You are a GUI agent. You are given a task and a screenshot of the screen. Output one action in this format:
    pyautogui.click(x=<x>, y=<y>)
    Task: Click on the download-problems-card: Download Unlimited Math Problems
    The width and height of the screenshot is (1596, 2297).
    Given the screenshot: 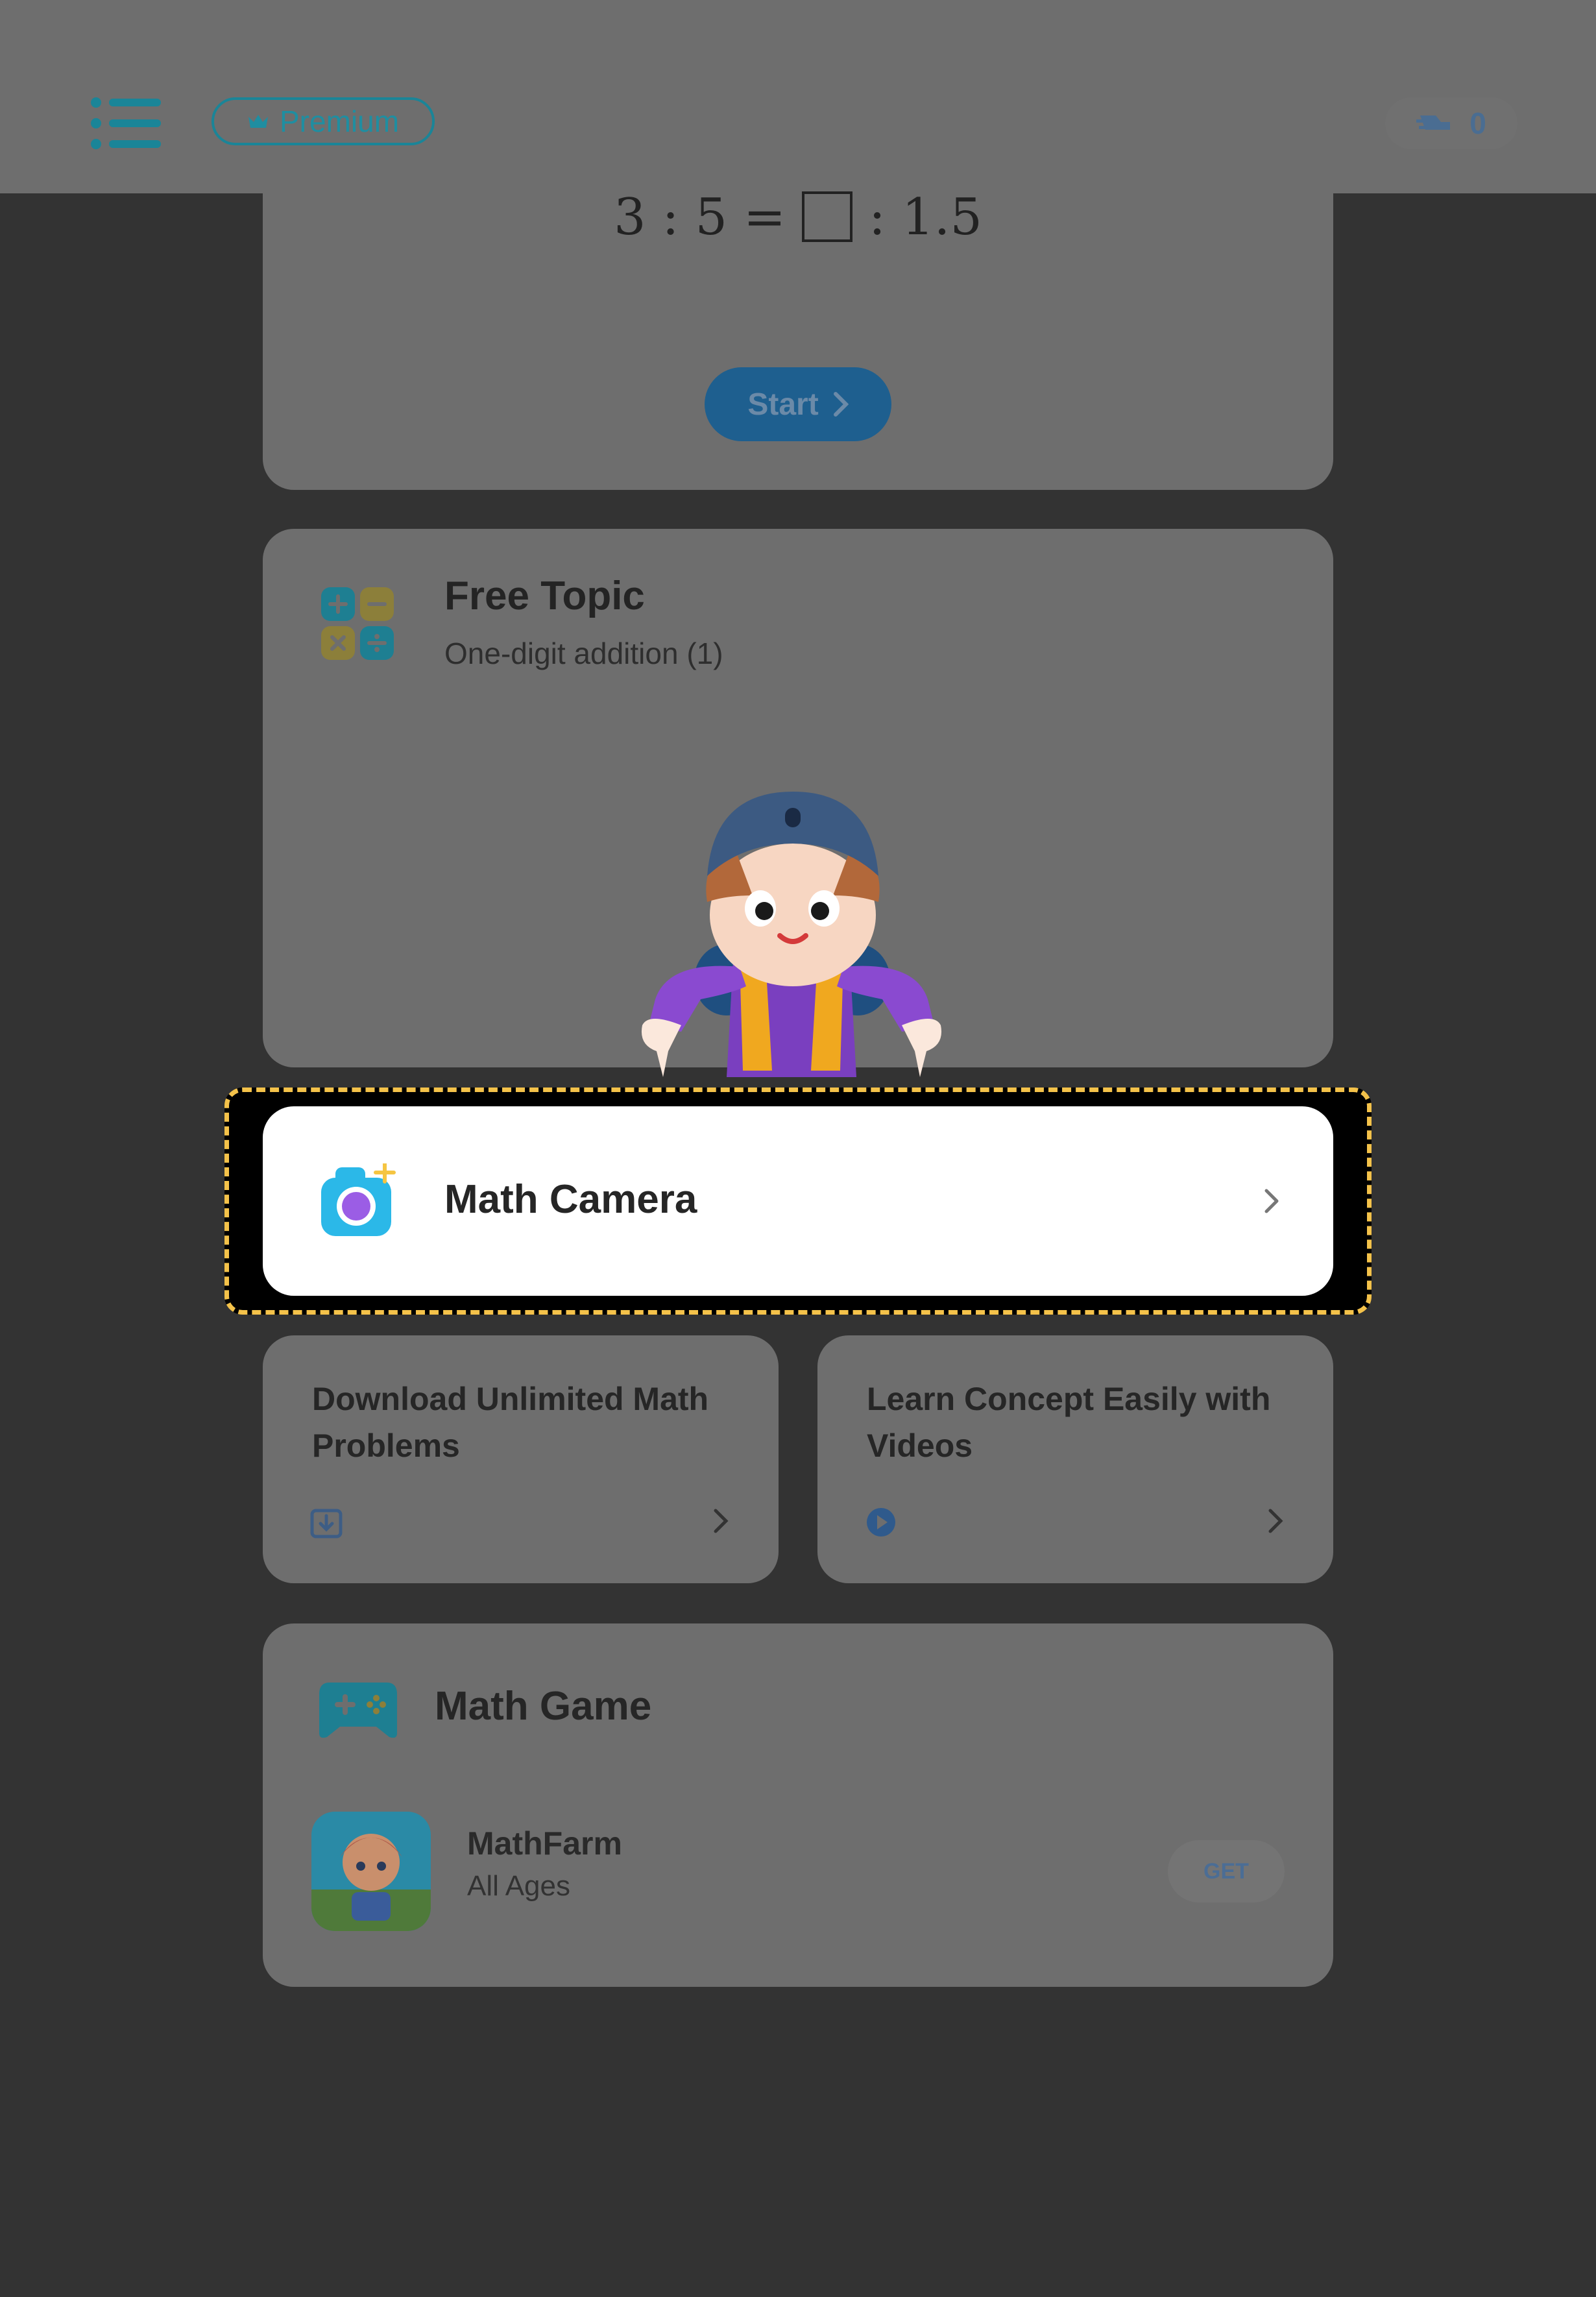 What is the action you would take?
    pyautogui.click(x=521, y=1459)
    